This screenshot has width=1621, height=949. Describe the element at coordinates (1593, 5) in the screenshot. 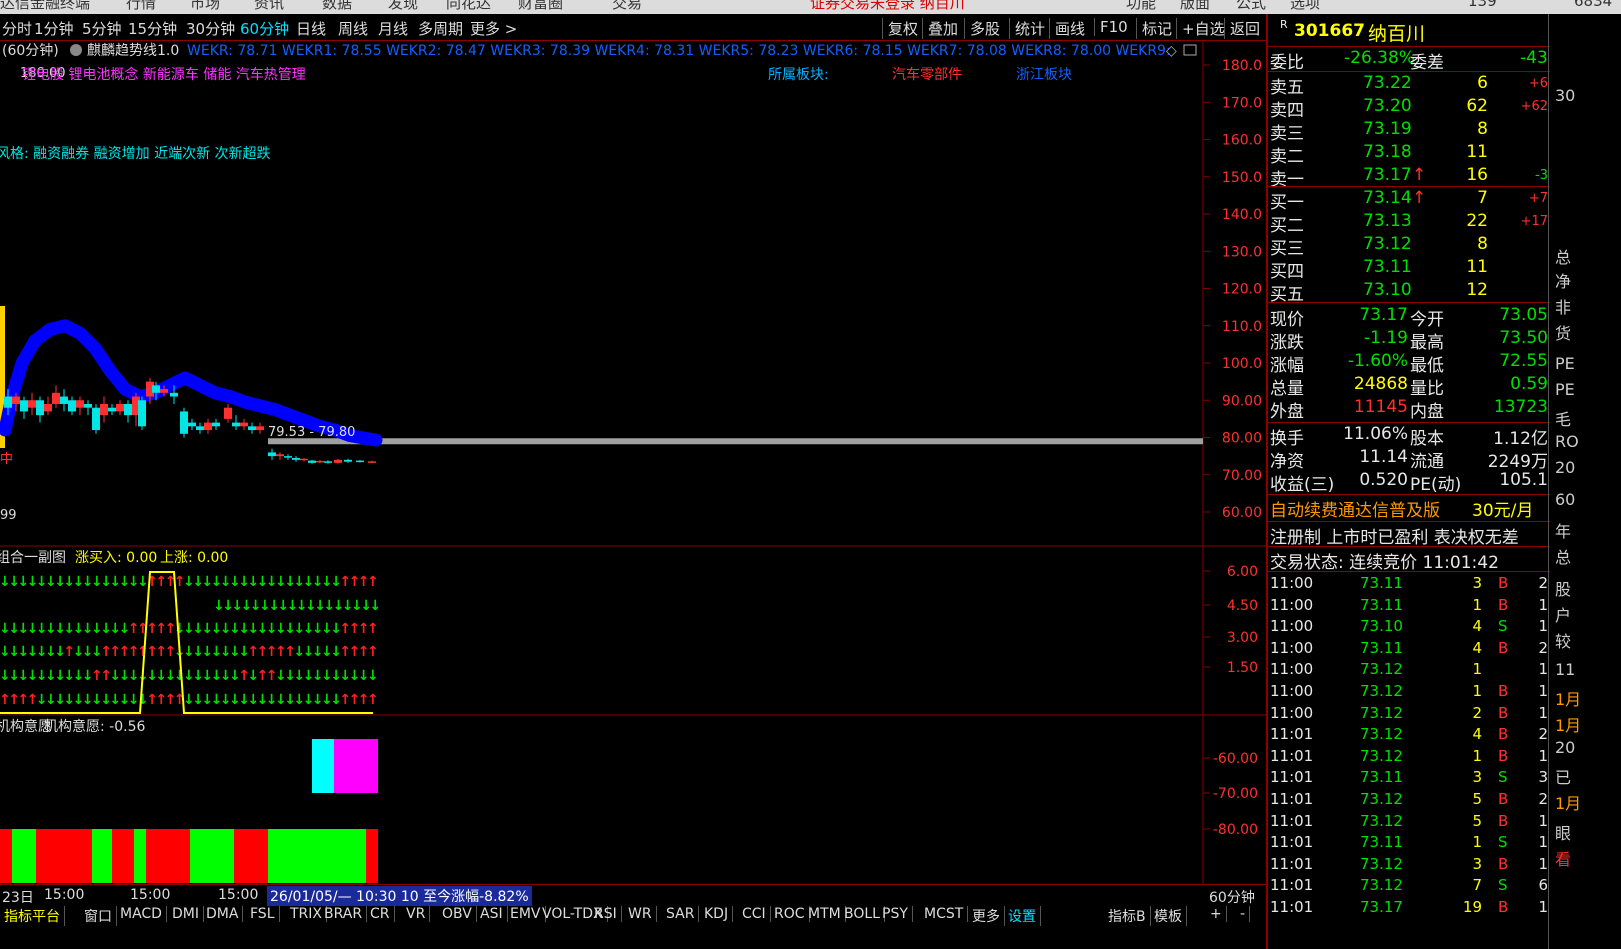

I see `top-menu-item: 6834` at that location.